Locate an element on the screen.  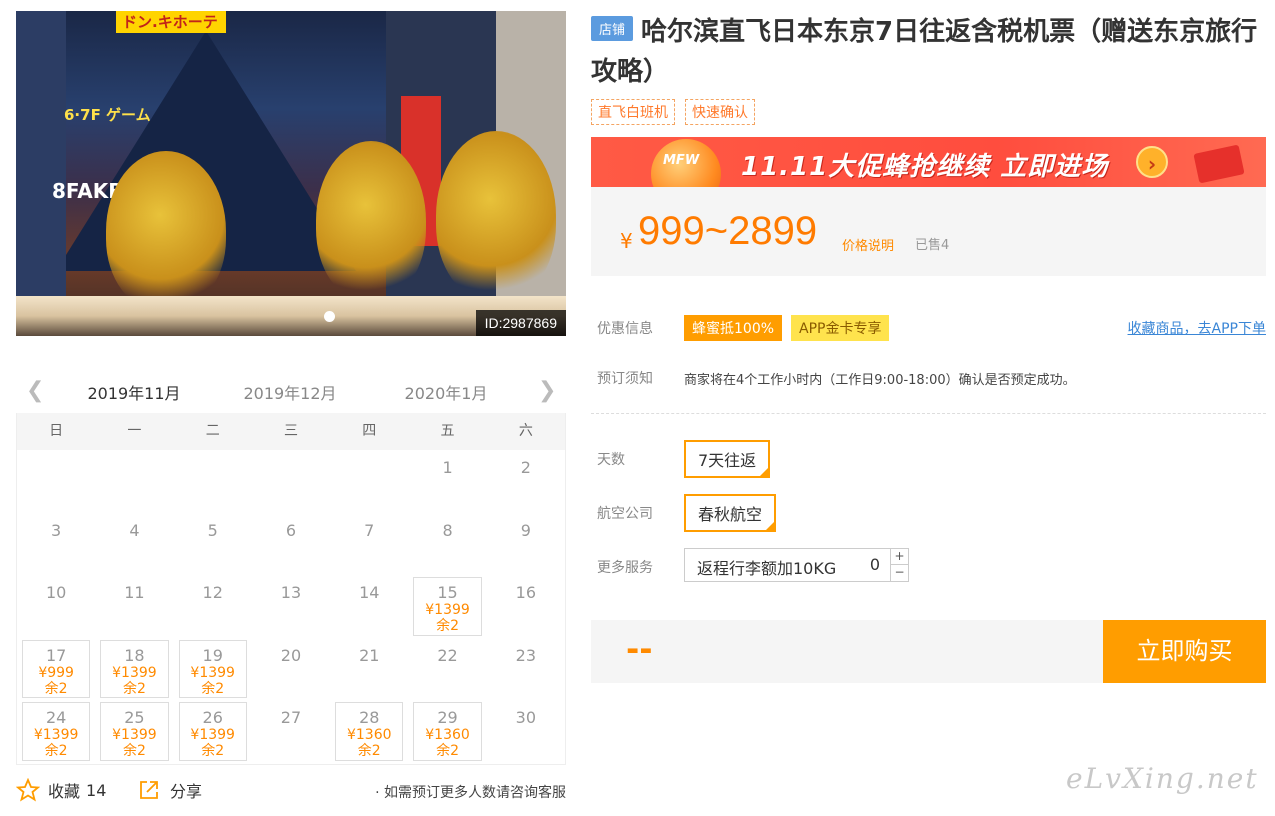
day-number: 26 is located at coordinates (212, 718).